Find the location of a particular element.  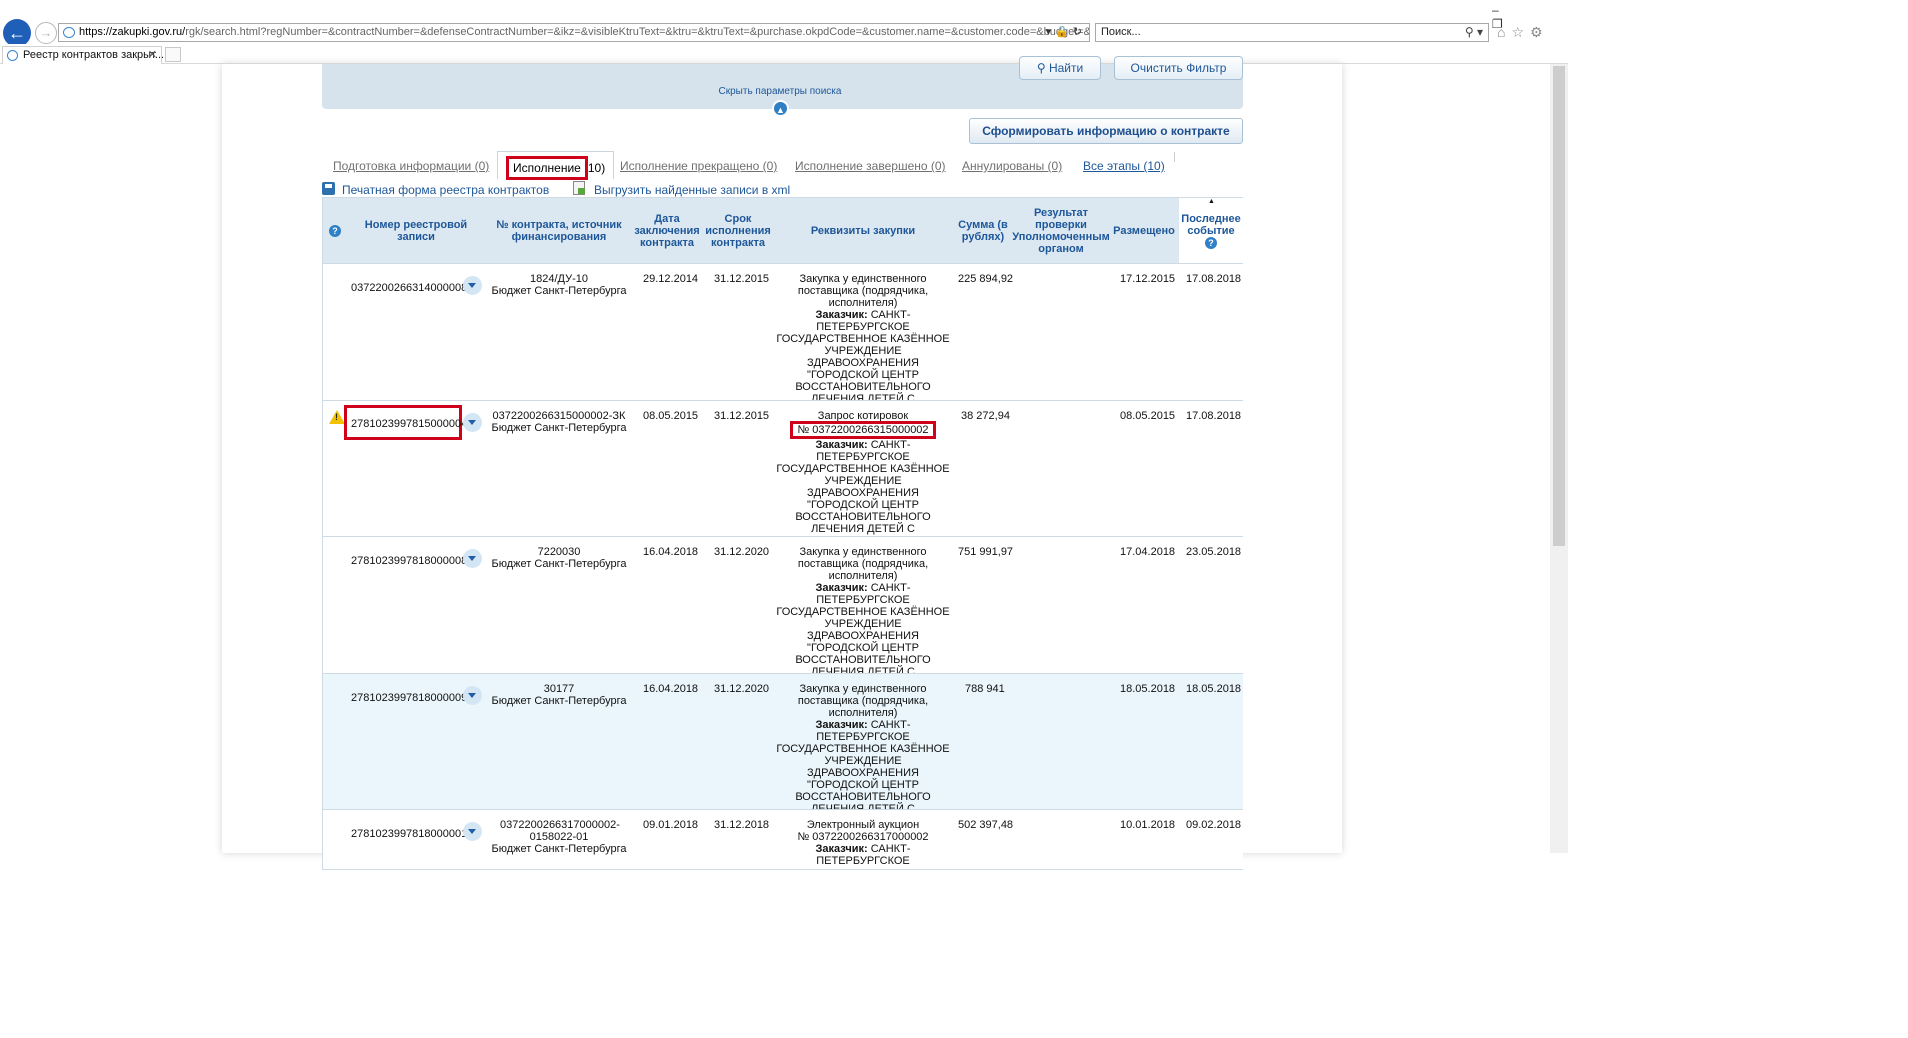

reg-number-link: 0372200266314000008 is located at coordinates (409, 288).